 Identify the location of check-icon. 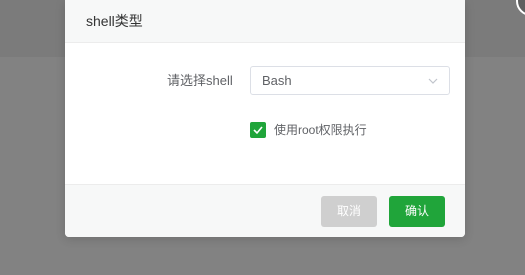
(258, 130).